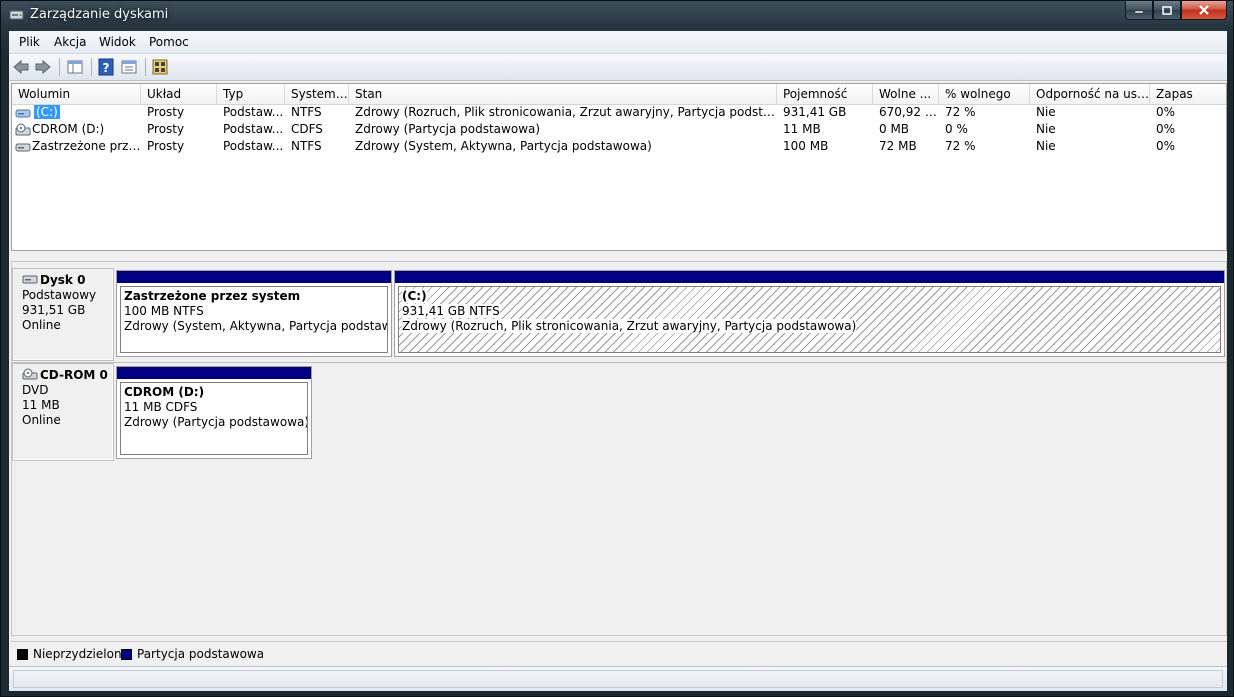  I want to click on toolbar: ?, so click(618, 67).